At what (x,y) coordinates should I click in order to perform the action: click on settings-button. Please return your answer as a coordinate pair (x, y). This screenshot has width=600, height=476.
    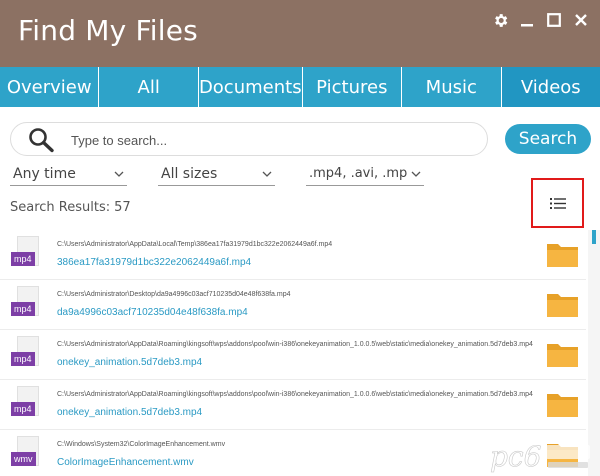
    Looking at the image, I should click on (500, 20).